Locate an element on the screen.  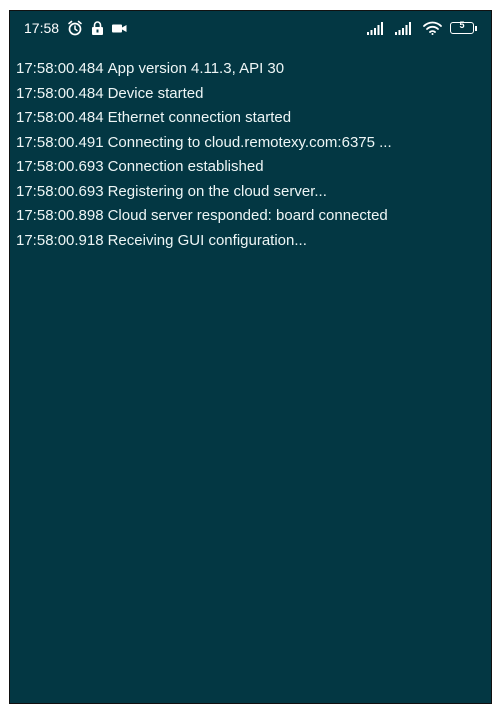
status-left: 17:58 is located at coordinates (68, 28).